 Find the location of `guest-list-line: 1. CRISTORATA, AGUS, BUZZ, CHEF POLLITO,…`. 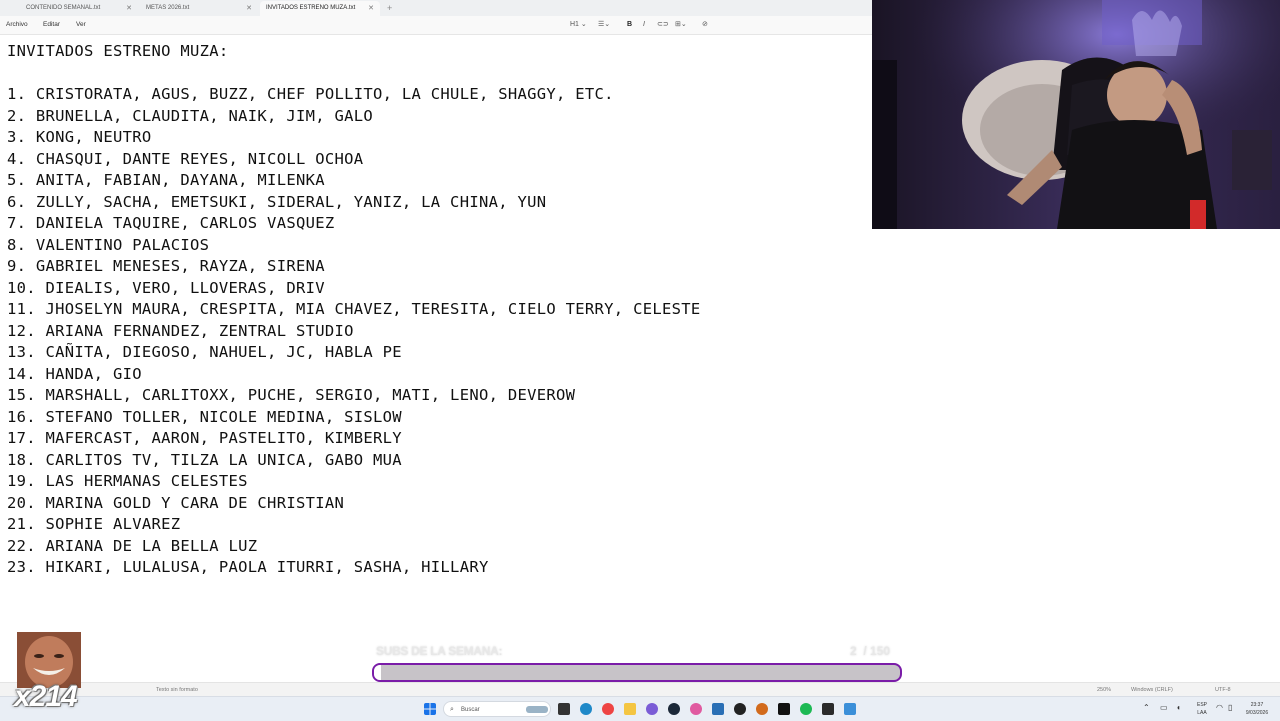

guest-list-line: 1. CRISTORATA, AGUS, BUZZ, CHEF POLLITO,… is located at coordinates (310, 94).